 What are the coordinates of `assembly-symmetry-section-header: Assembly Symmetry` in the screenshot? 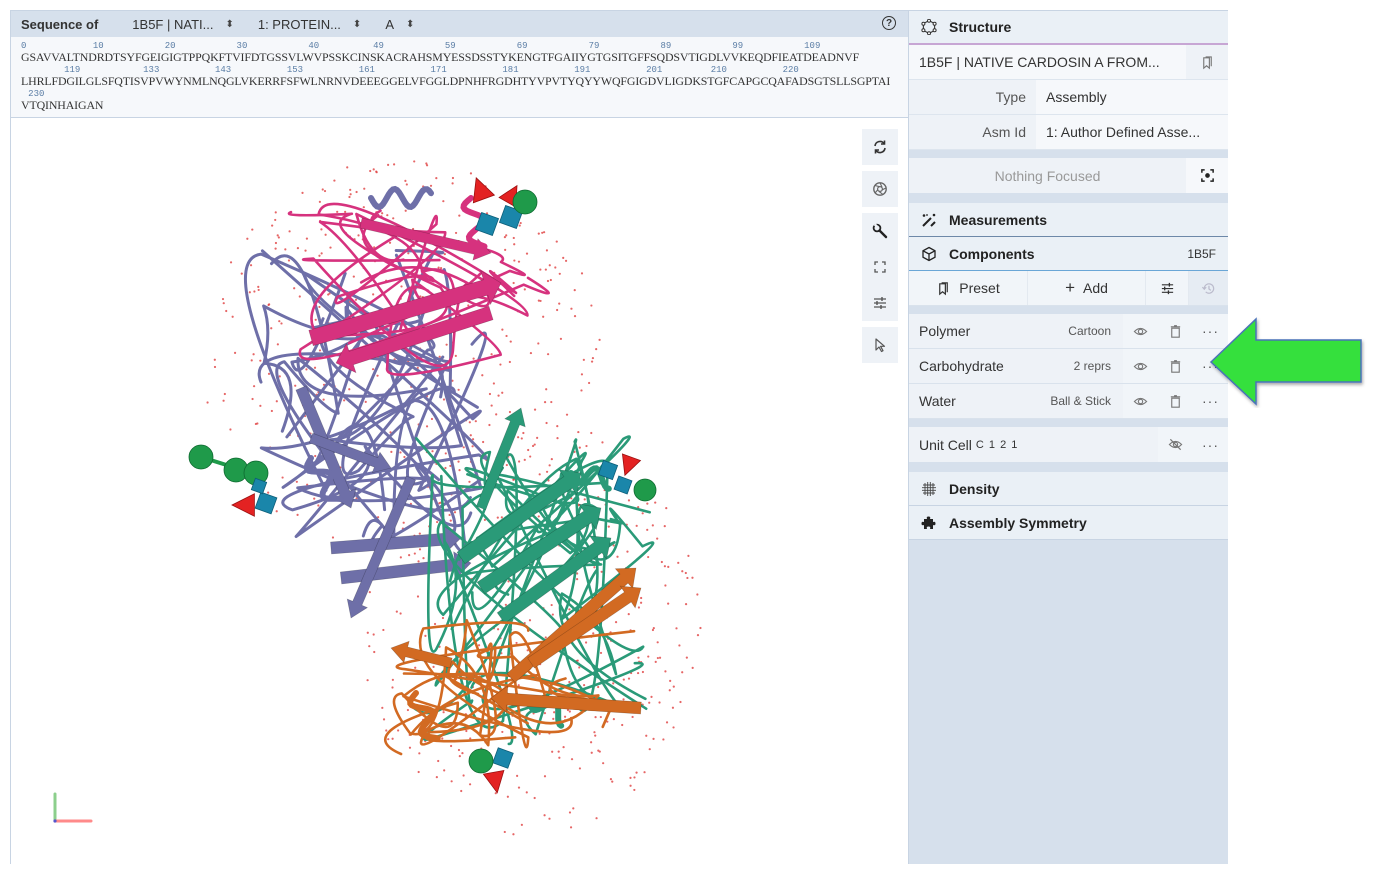 It's located at (1068, 523).